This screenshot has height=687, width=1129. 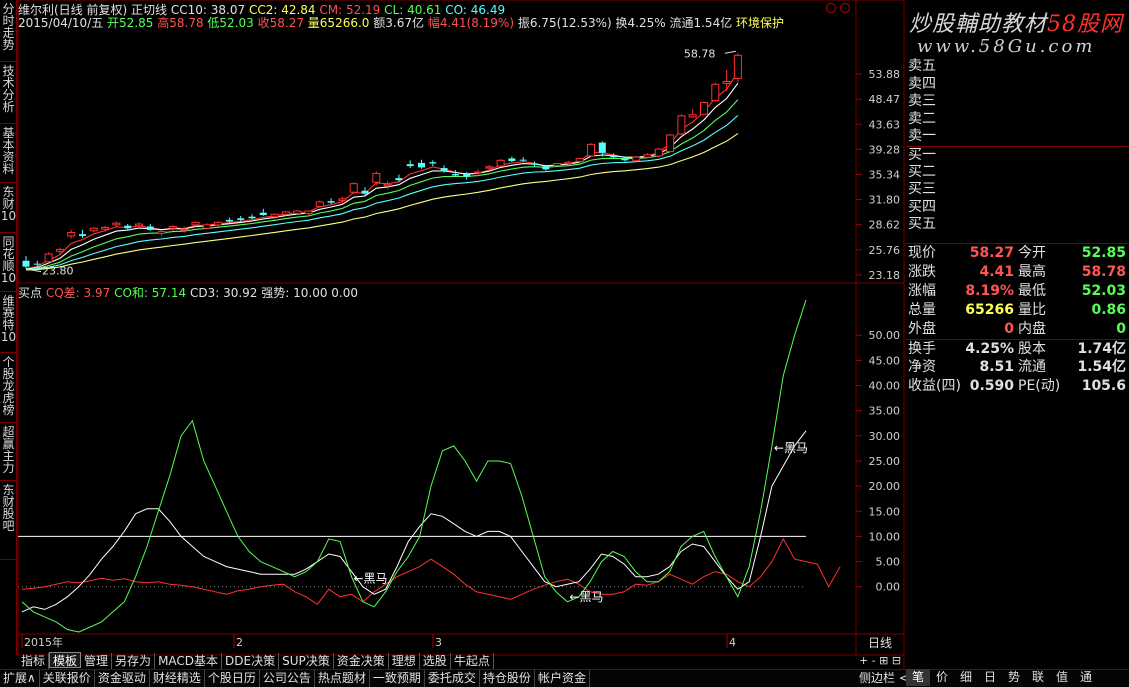 What do you see at coordinates (989, 310) in the screenshot?
I see `stat-v1: 65266` at bounding box center [989, 310].